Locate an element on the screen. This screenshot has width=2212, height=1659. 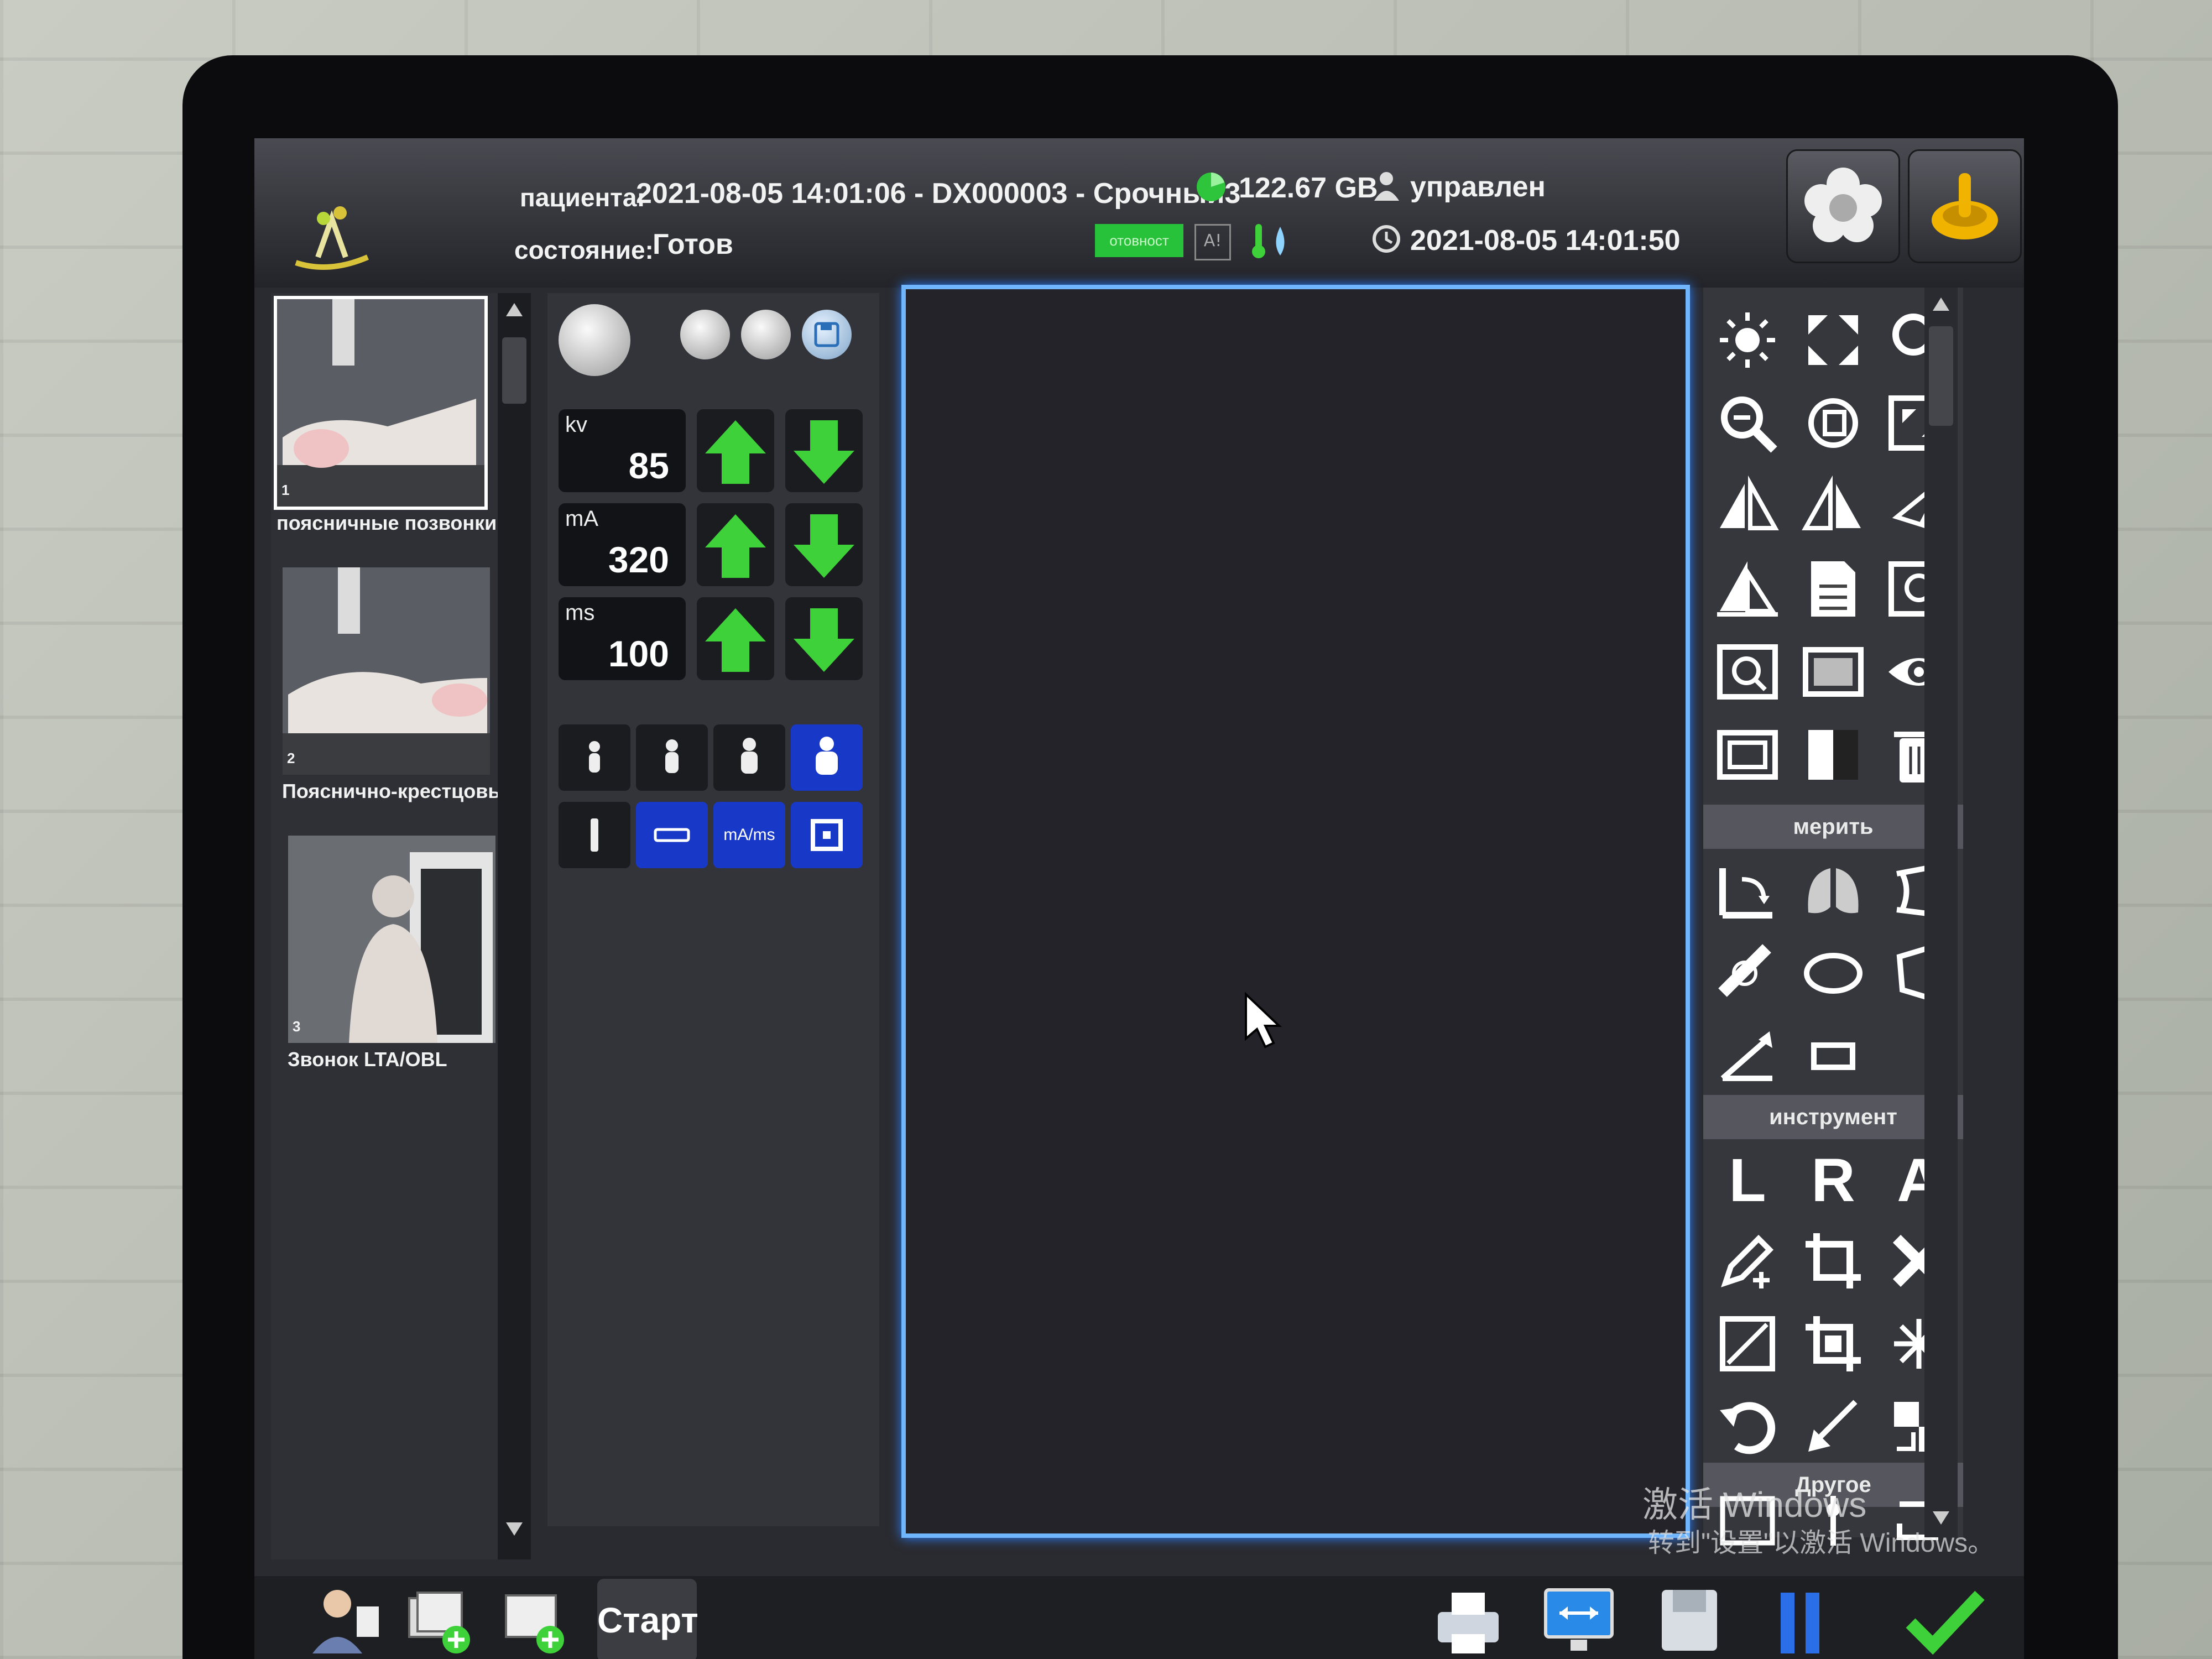
rotate-image-icon is located at coordinates (1833, 423).